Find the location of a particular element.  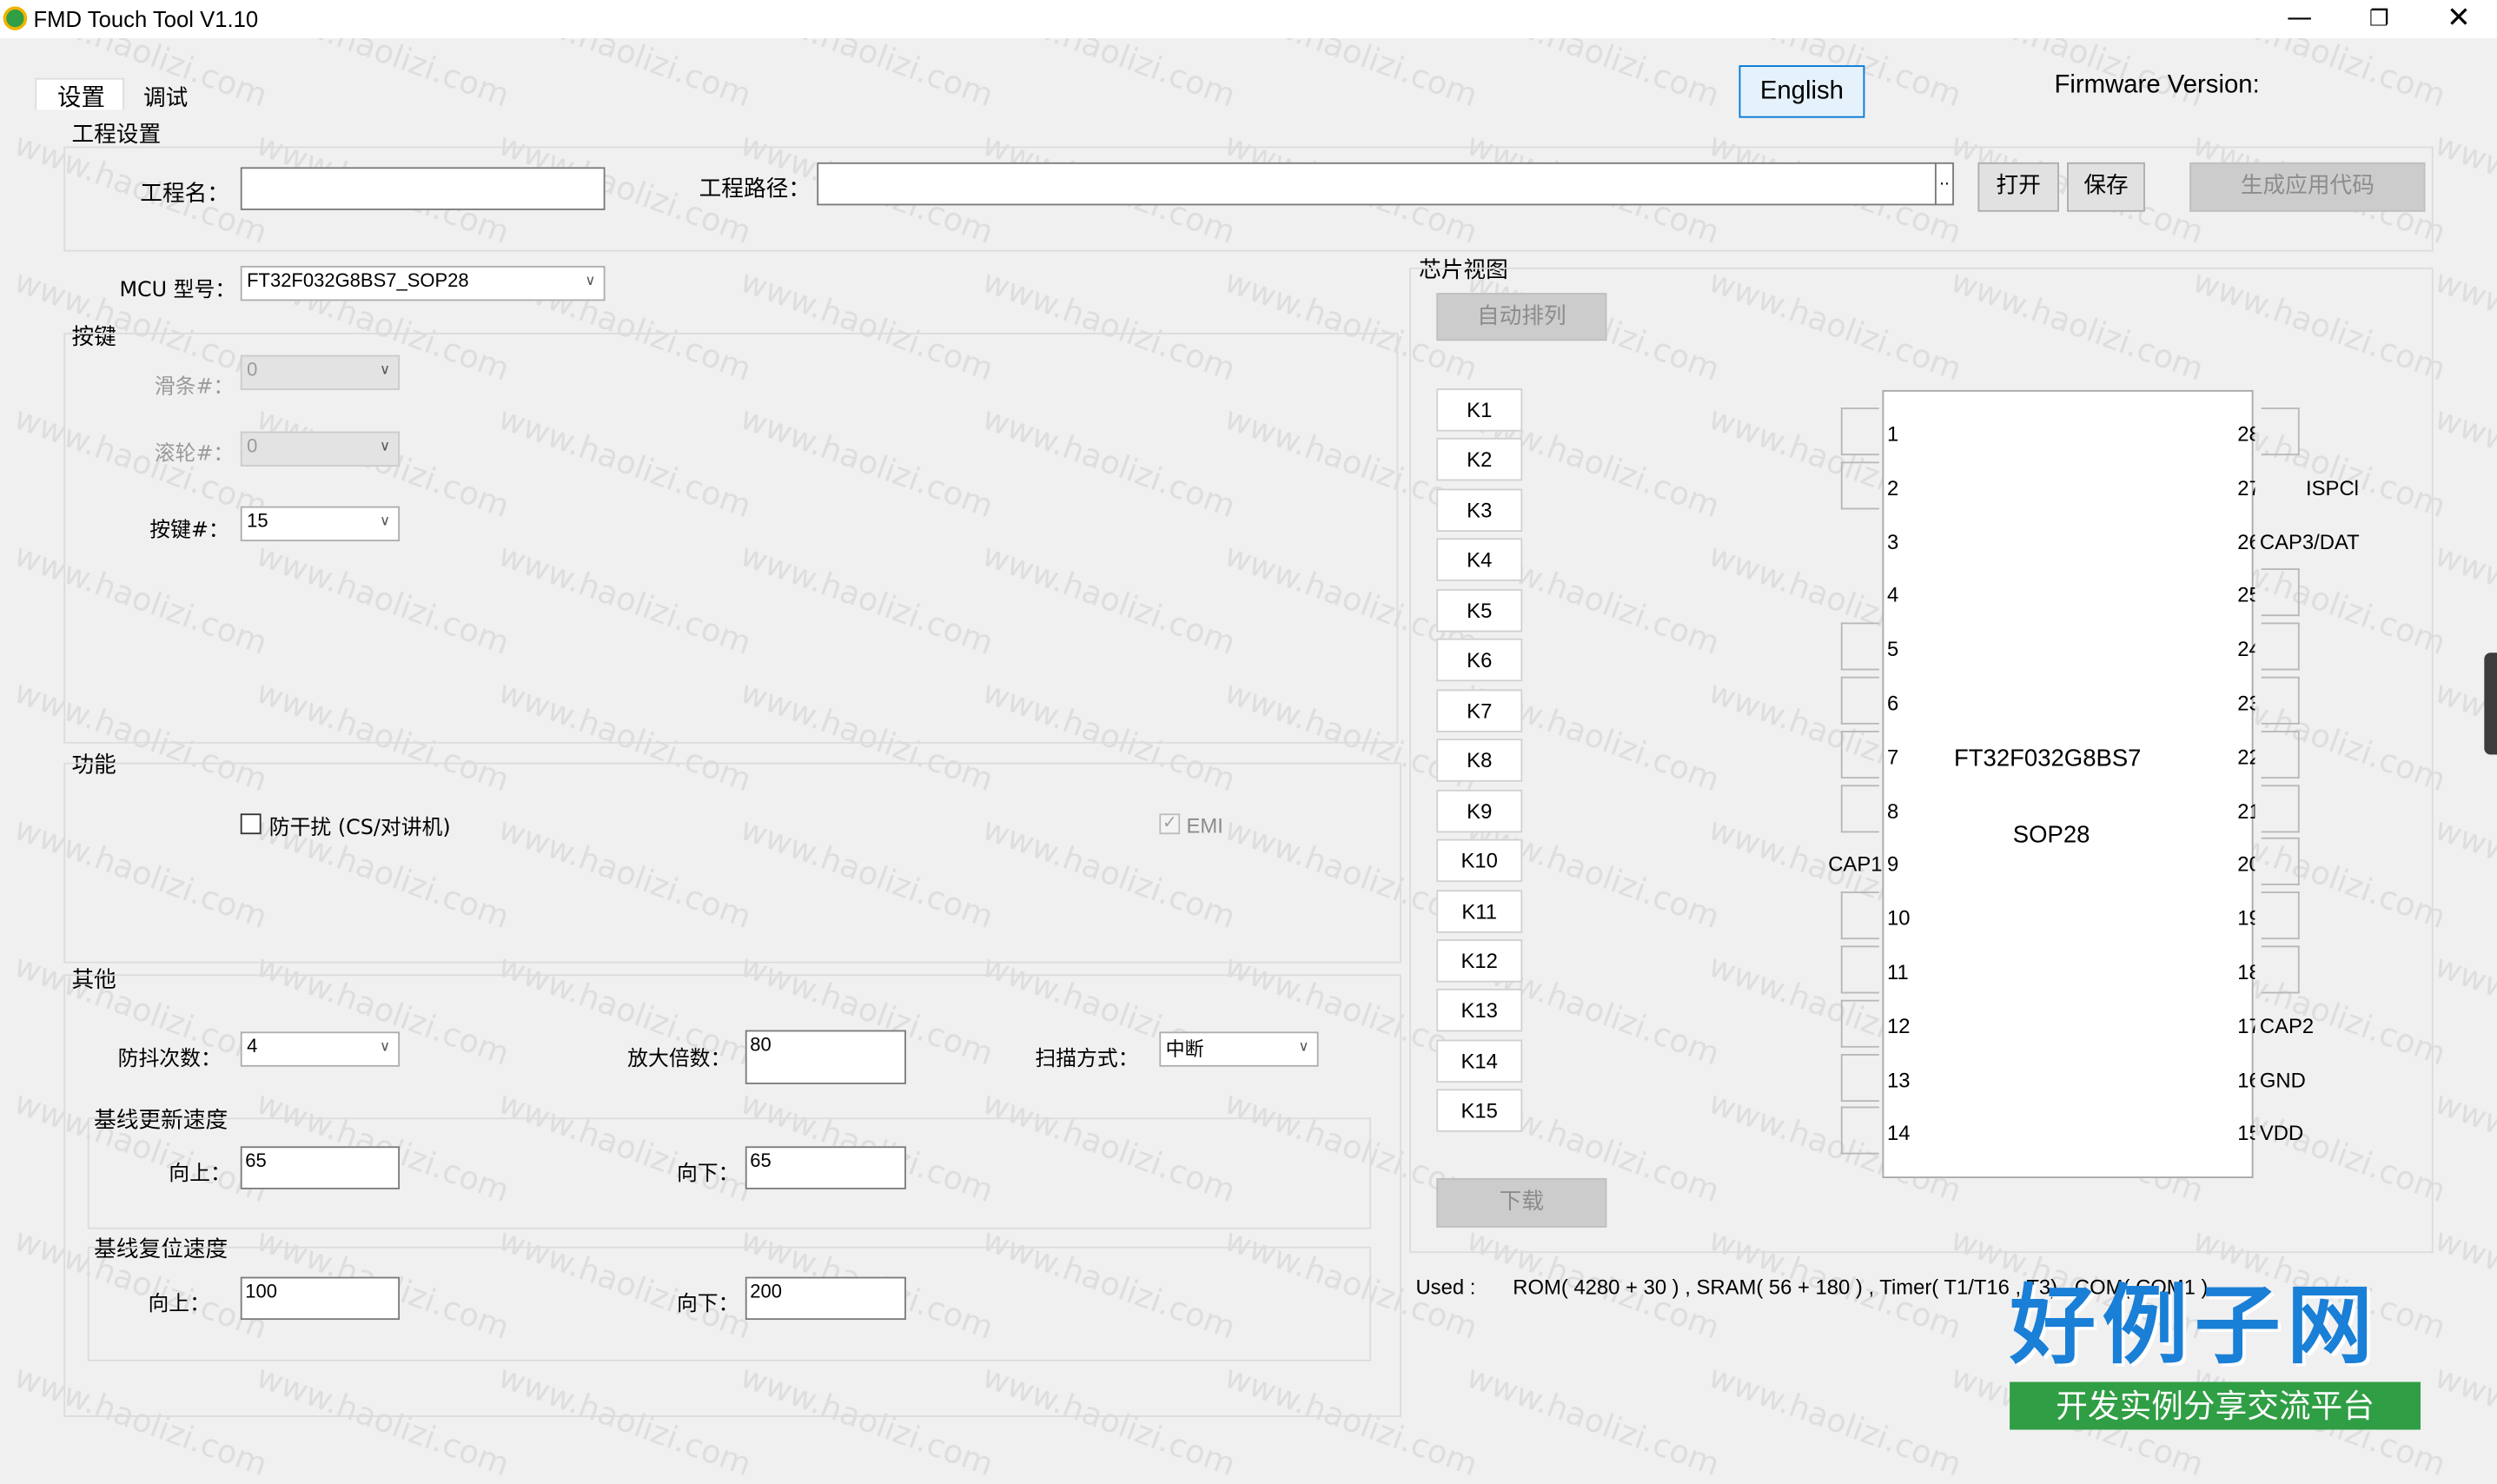

chip-body is located at coordinates (2068, 783).